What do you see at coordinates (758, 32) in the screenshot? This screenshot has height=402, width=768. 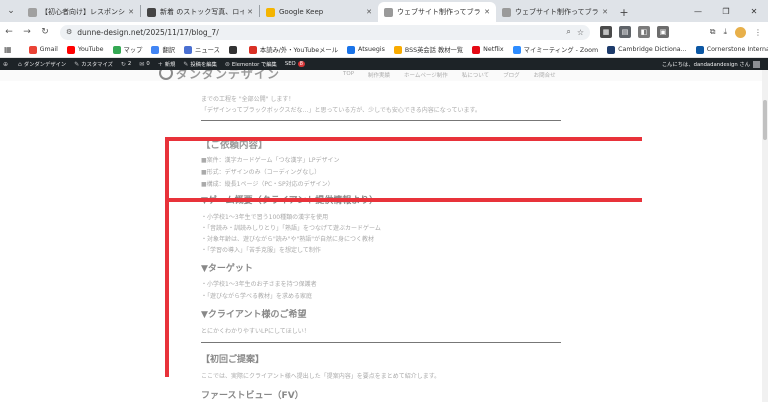 I see `menu-kebab-icon: ⋮` at bounding box center [758, 32].